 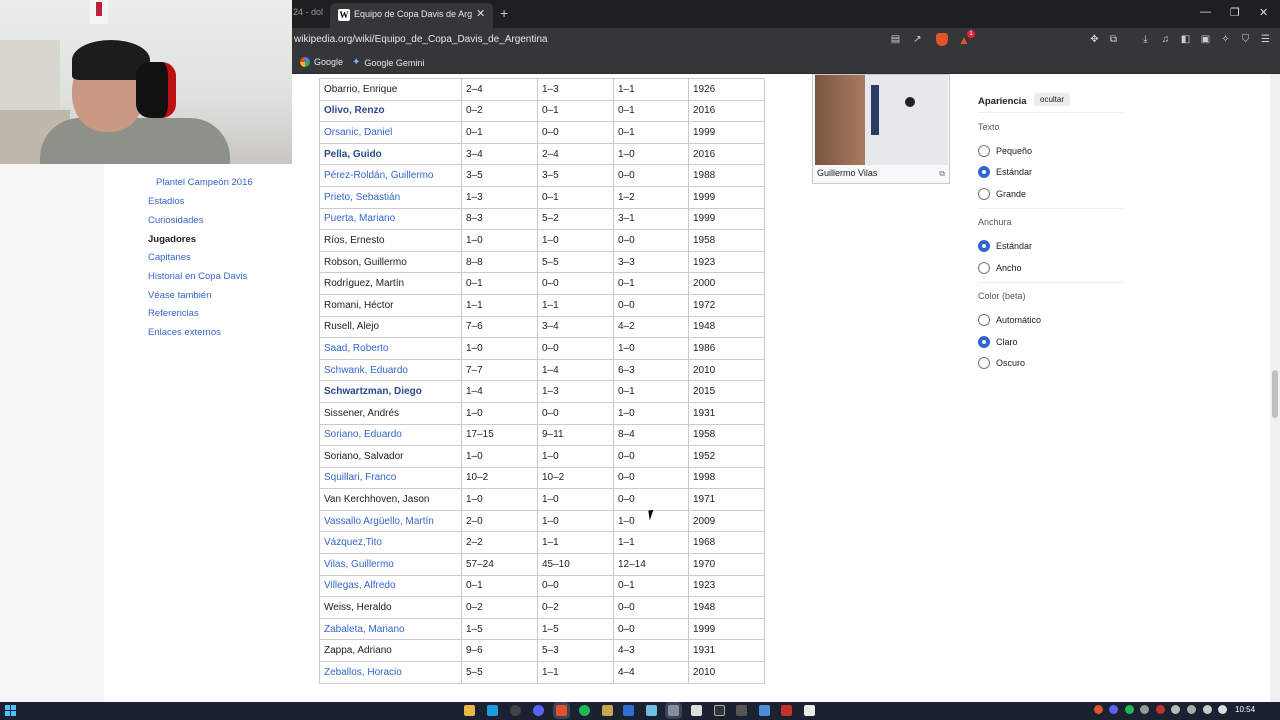 What do you see at coordinates (390, 111) in the screenshot?
I see `player-name-cell: Olivo, Renzo` at bounding box center [390, 111].